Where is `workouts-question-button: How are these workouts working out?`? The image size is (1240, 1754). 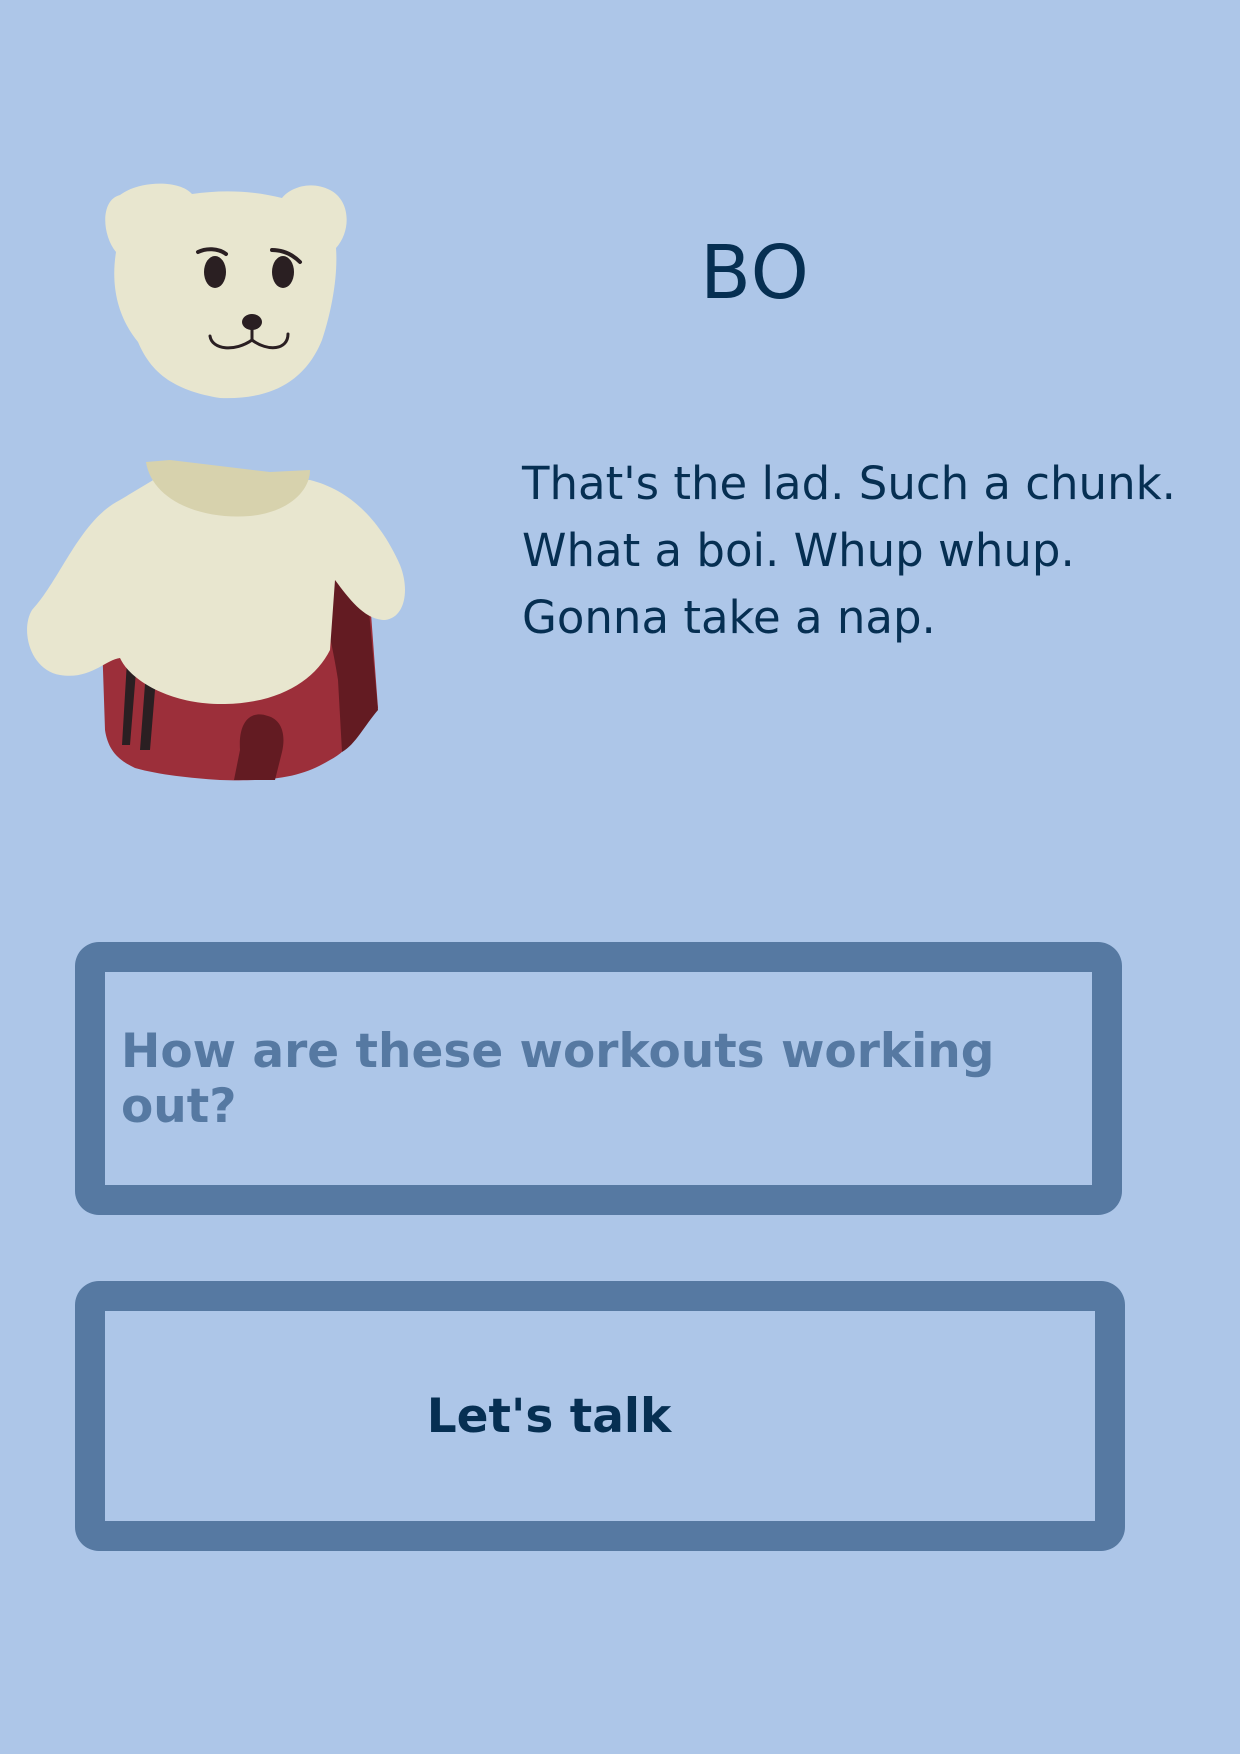 workouts-question-button: How are these workouts working out? is located at coordinates (598, 1078).